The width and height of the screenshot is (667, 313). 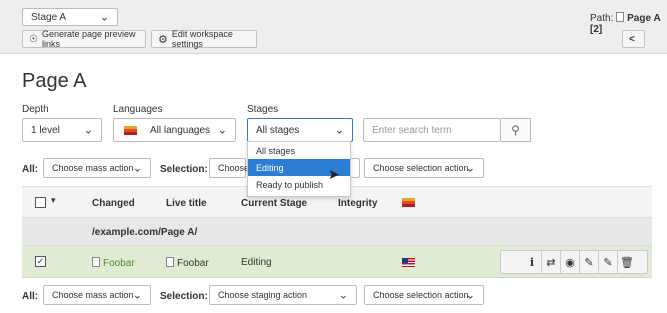 I want to click on languages-select: All languages ⌄, so click(x=174, y=130).